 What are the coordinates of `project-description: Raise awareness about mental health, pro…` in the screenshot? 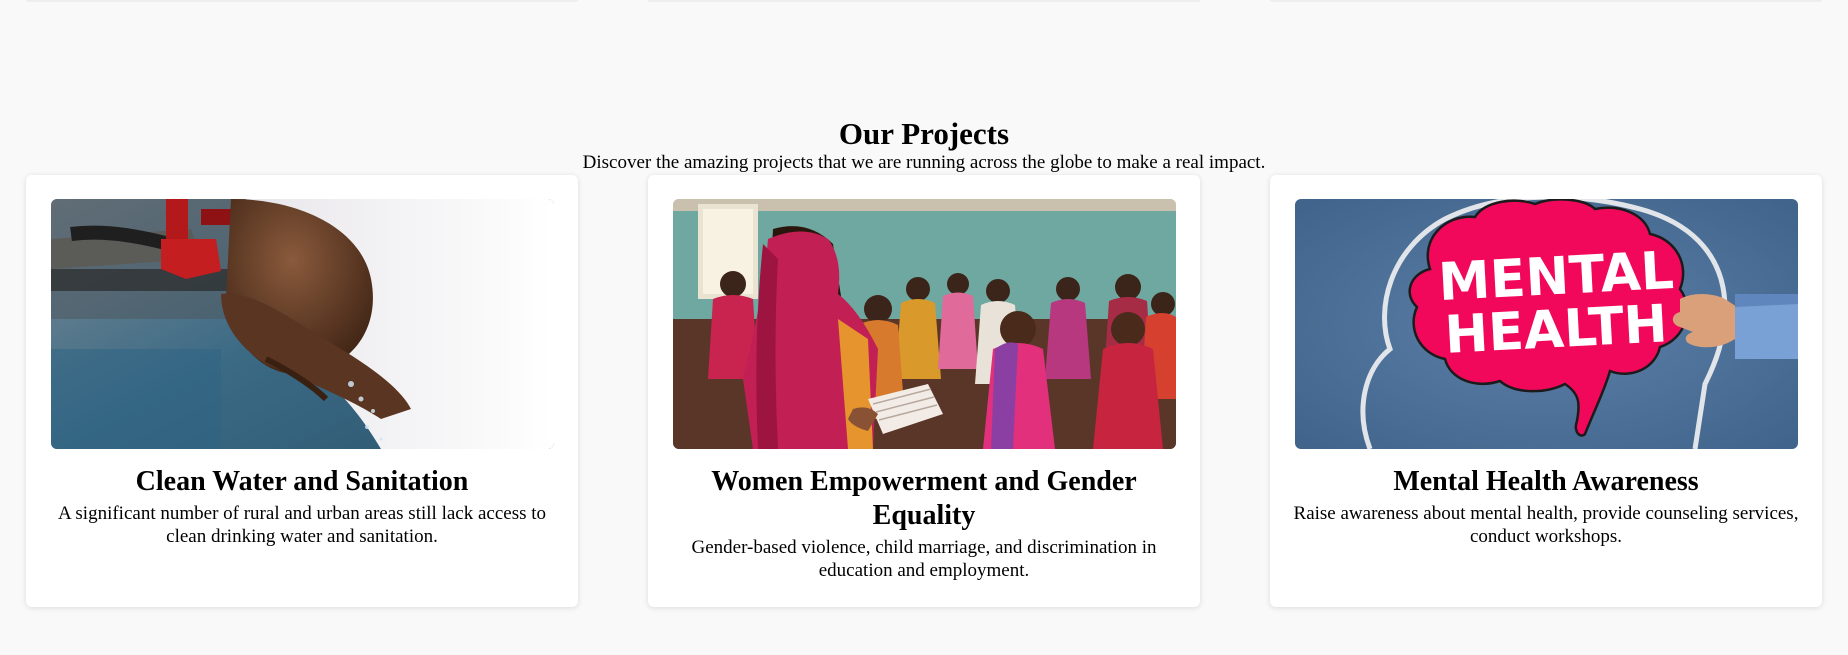 It's located at (1546, 525).